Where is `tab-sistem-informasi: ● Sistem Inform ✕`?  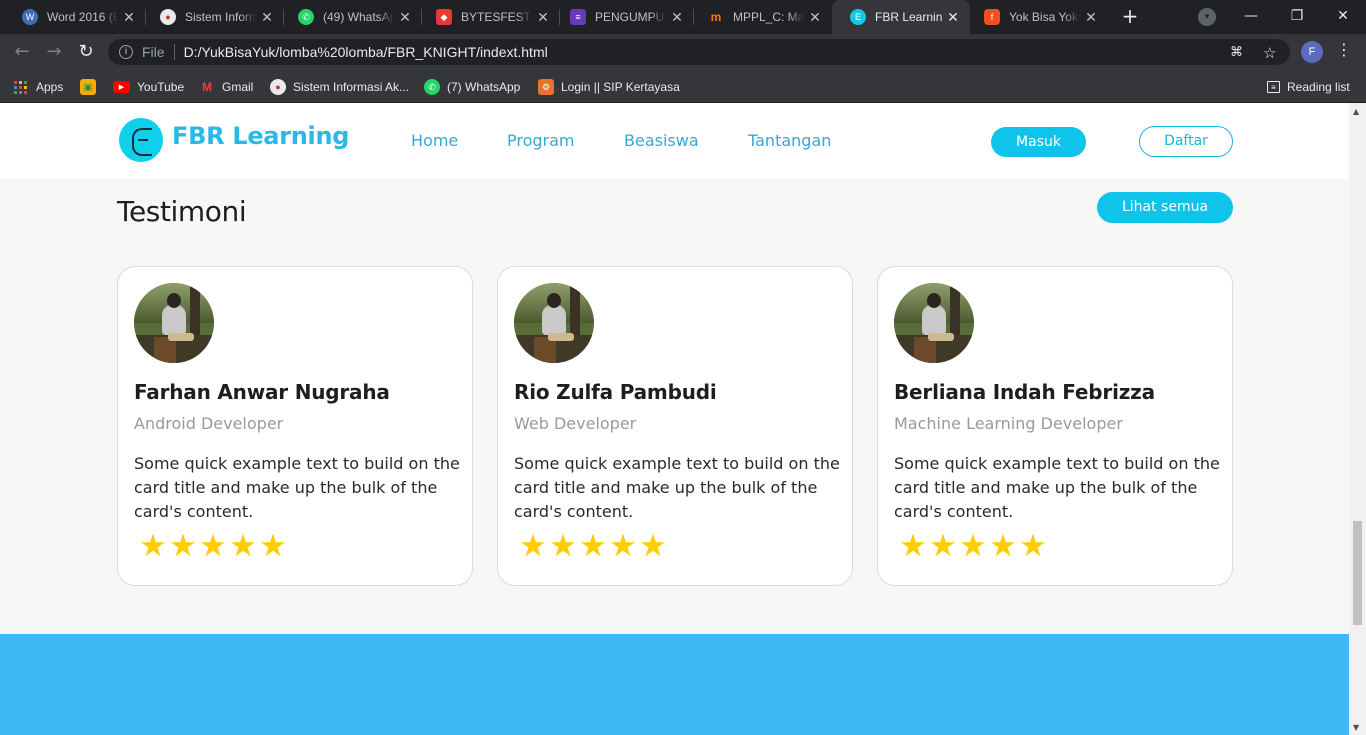 tab-sistem-informasi: ● Sistem Inform ✕ is located at coordinates (213, 17).